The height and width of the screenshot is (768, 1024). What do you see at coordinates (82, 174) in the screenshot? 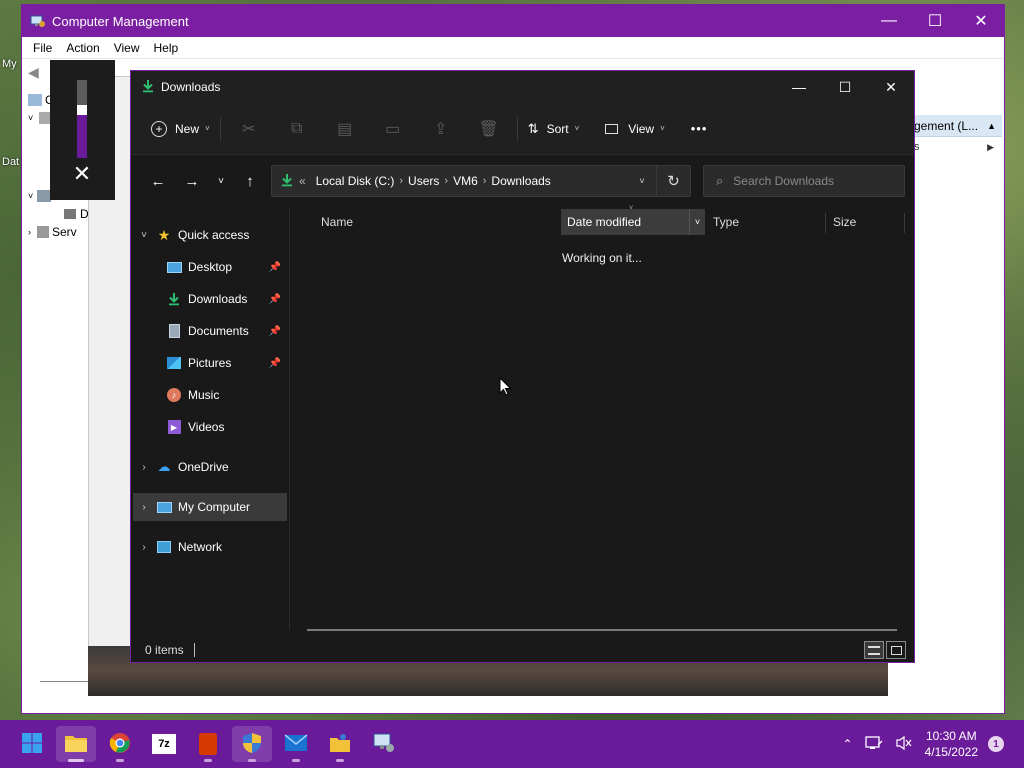
I see `volume-close-button: ✕` at bounding box center [82, 174].